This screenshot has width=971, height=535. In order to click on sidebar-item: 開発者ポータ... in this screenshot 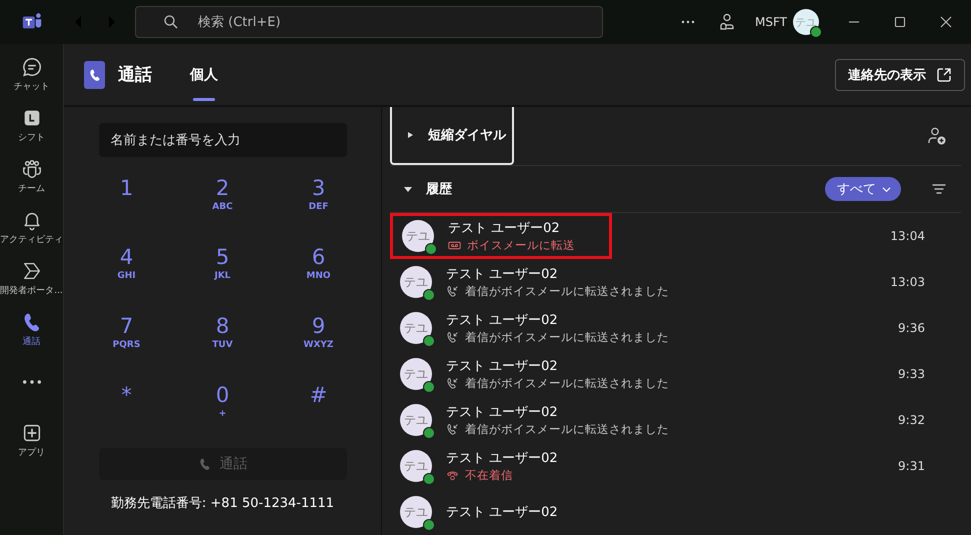, I will do `click(31, 279)`.